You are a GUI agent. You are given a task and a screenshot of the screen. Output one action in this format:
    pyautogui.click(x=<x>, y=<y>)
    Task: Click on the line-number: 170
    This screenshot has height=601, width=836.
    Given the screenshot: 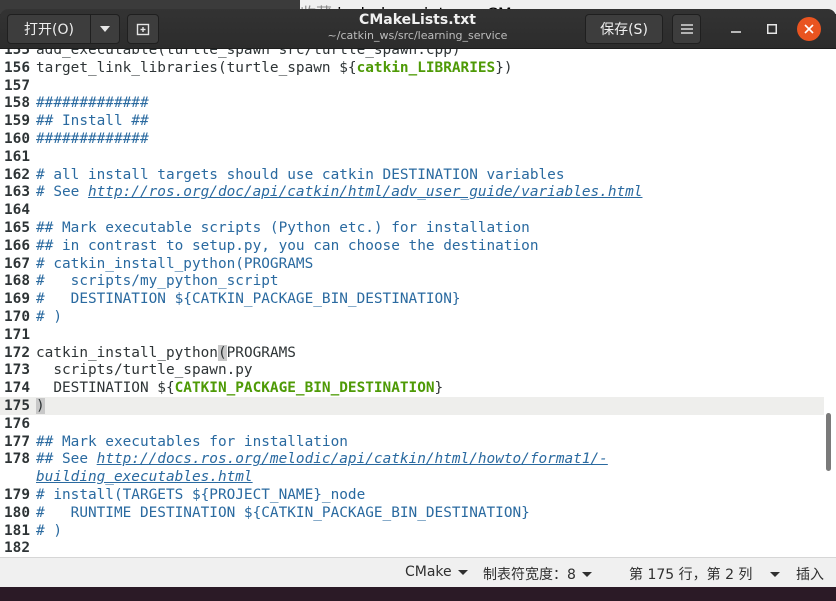 What is the action you would take?
    pyautogui.click(x=17, y=317)
    